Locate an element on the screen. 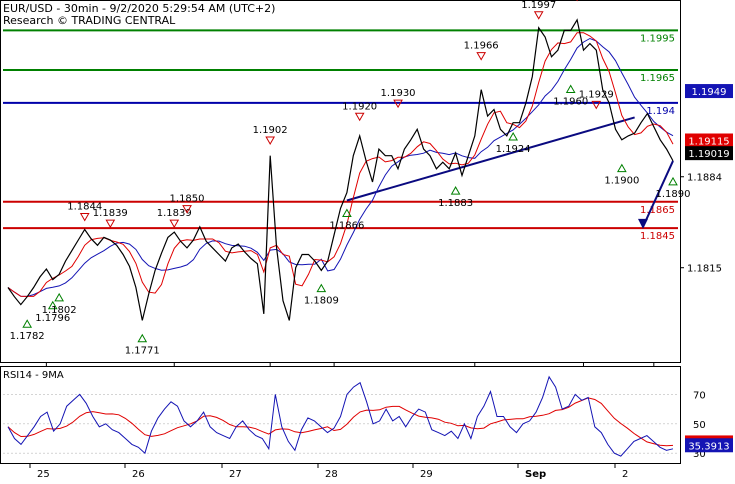 The width and height of the screenshot is (735, 484). pivot-label: 1.1850 is located at coordinates (187, 199).